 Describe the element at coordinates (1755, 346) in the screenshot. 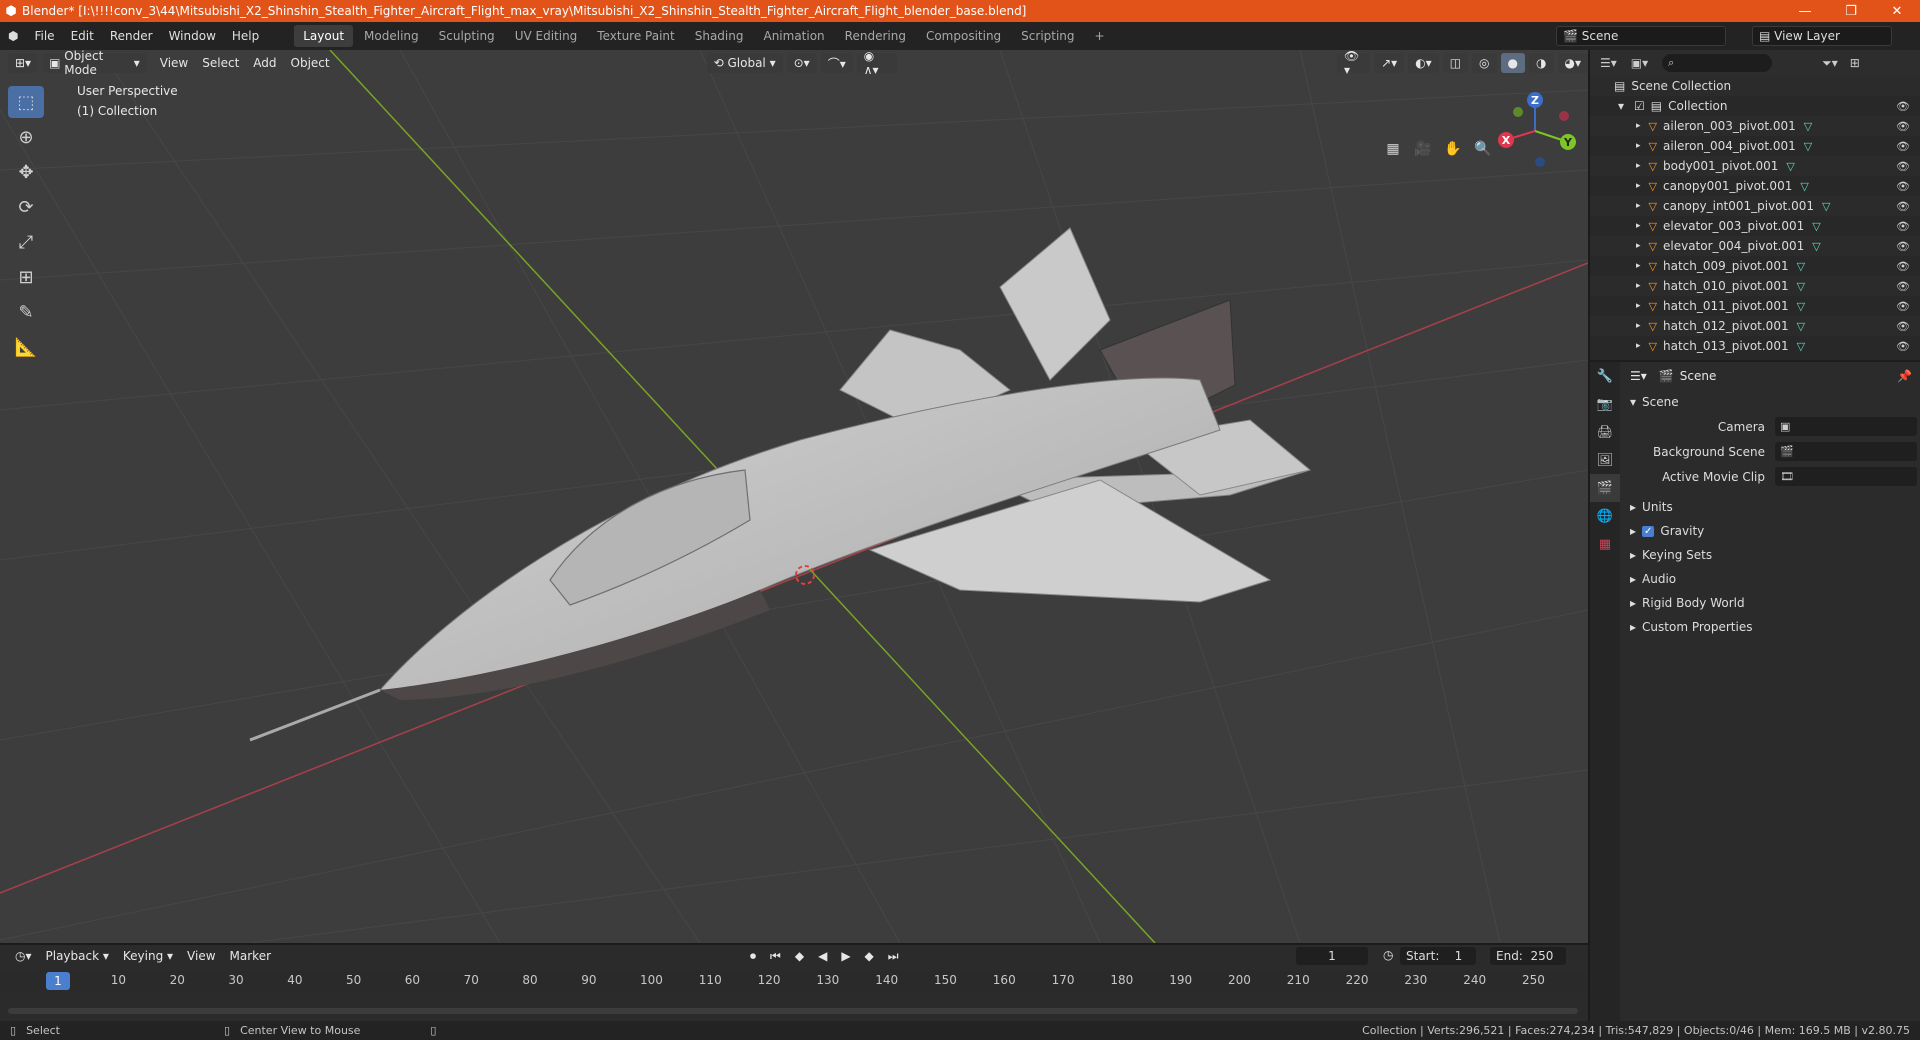

I see `outliner-item: ▸ ▽ hatch_013_pivot.001 ▽ 👁` at that location.